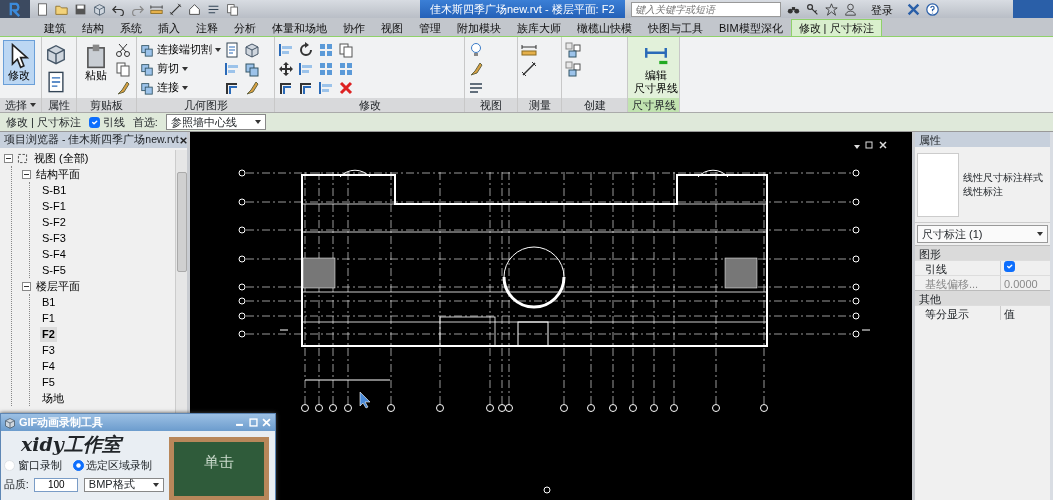 The width and height of the screenshot is (1053, 500). I want to click on ribbon-tab: 附加模块, so click(479, 27).